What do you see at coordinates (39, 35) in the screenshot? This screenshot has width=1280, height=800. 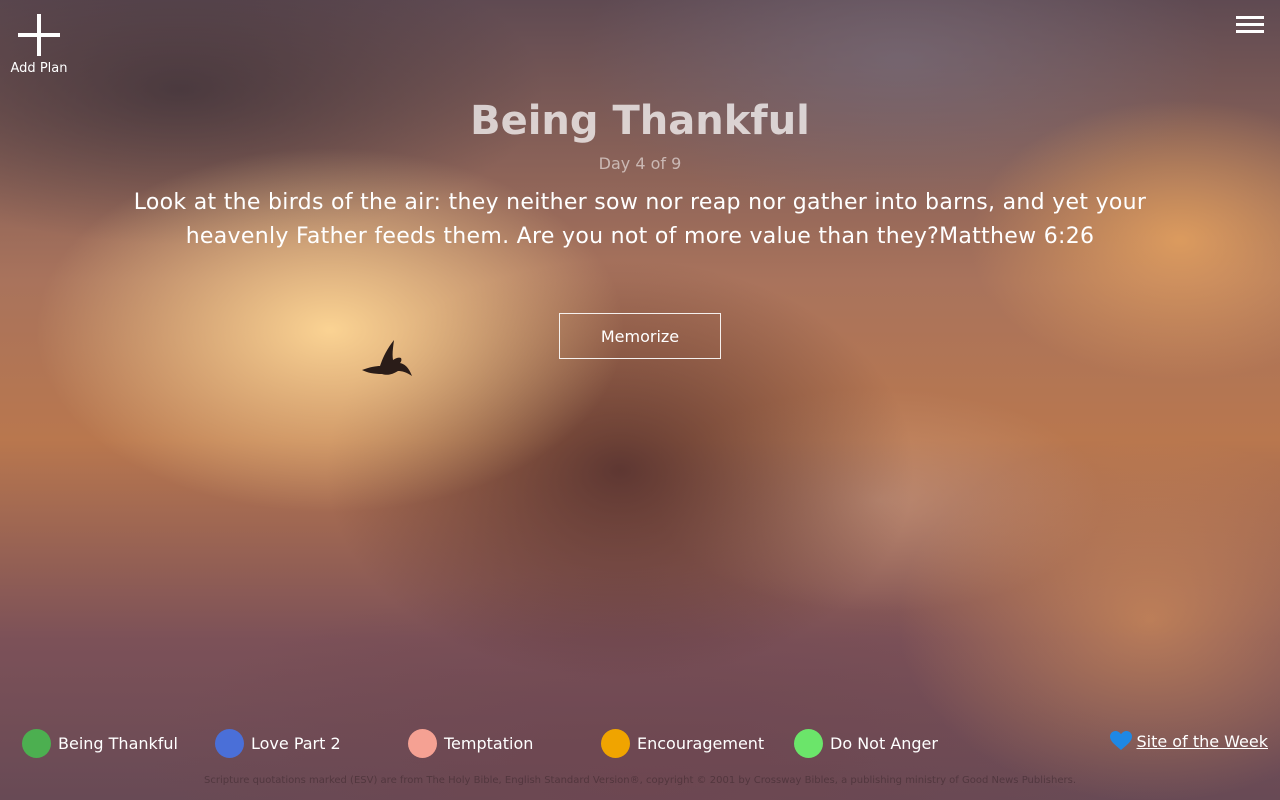 I see `plus-icon` at bounding box center [39, 35].